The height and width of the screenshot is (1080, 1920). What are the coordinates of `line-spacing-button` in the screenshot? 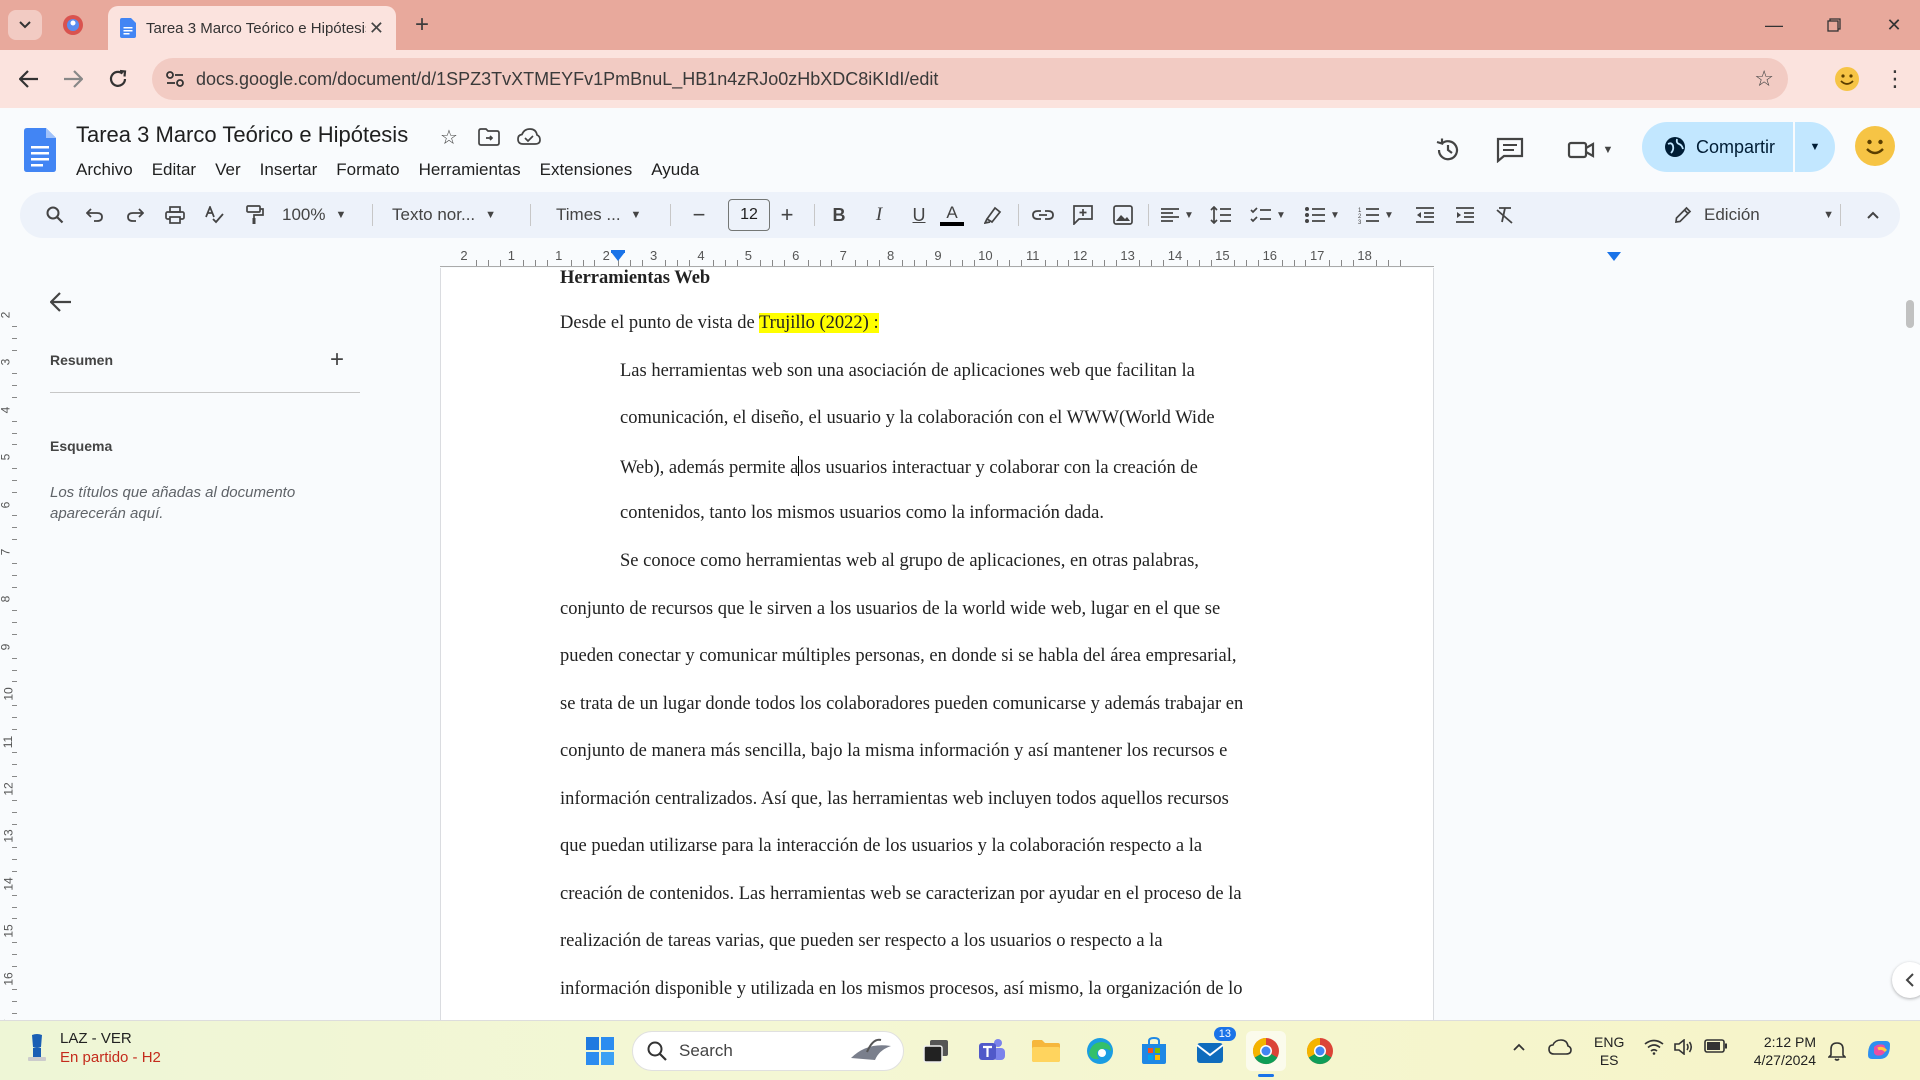 It's located at (1221, 215).